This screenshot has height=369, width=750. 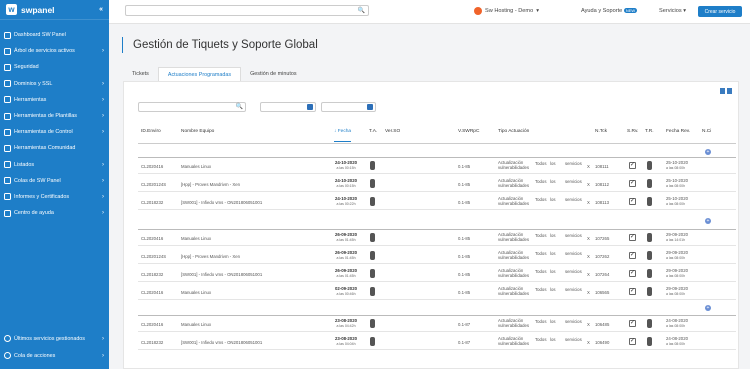 What do you see at coordinates (706, 131) in the screenshot?
I see `col-nci: N.Ci` at bounding box center [706, 131].